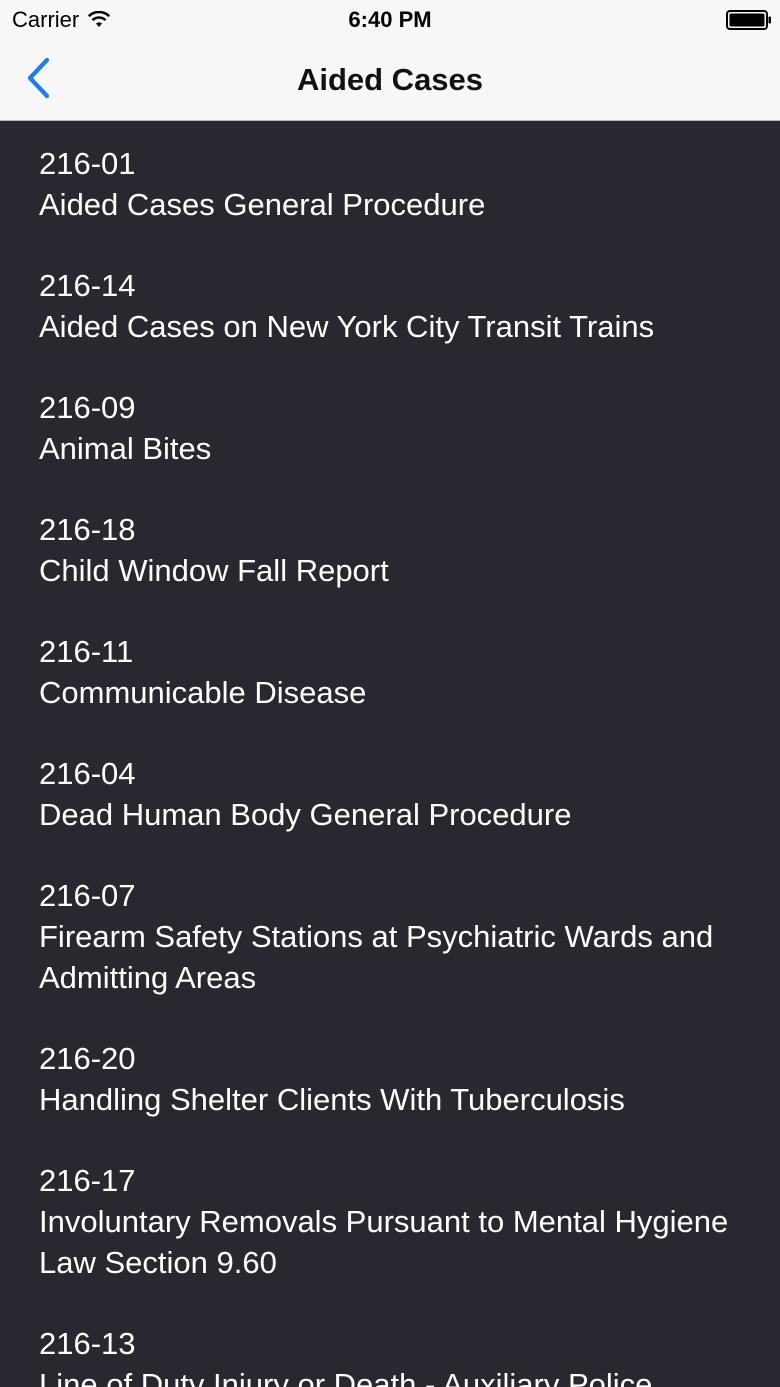 The width and height of the screenshot is (780, 1387). I want to click on list-item: 216-18 Child Window Fall Report, so click(390, 530).